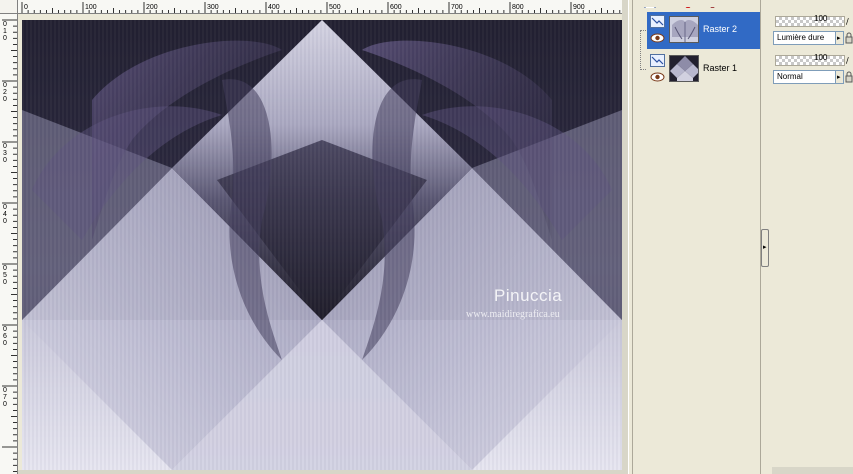 This screenshot has height=474, width=853. I want to click on expand-arrow-icon: ▸, so click(765, 247).